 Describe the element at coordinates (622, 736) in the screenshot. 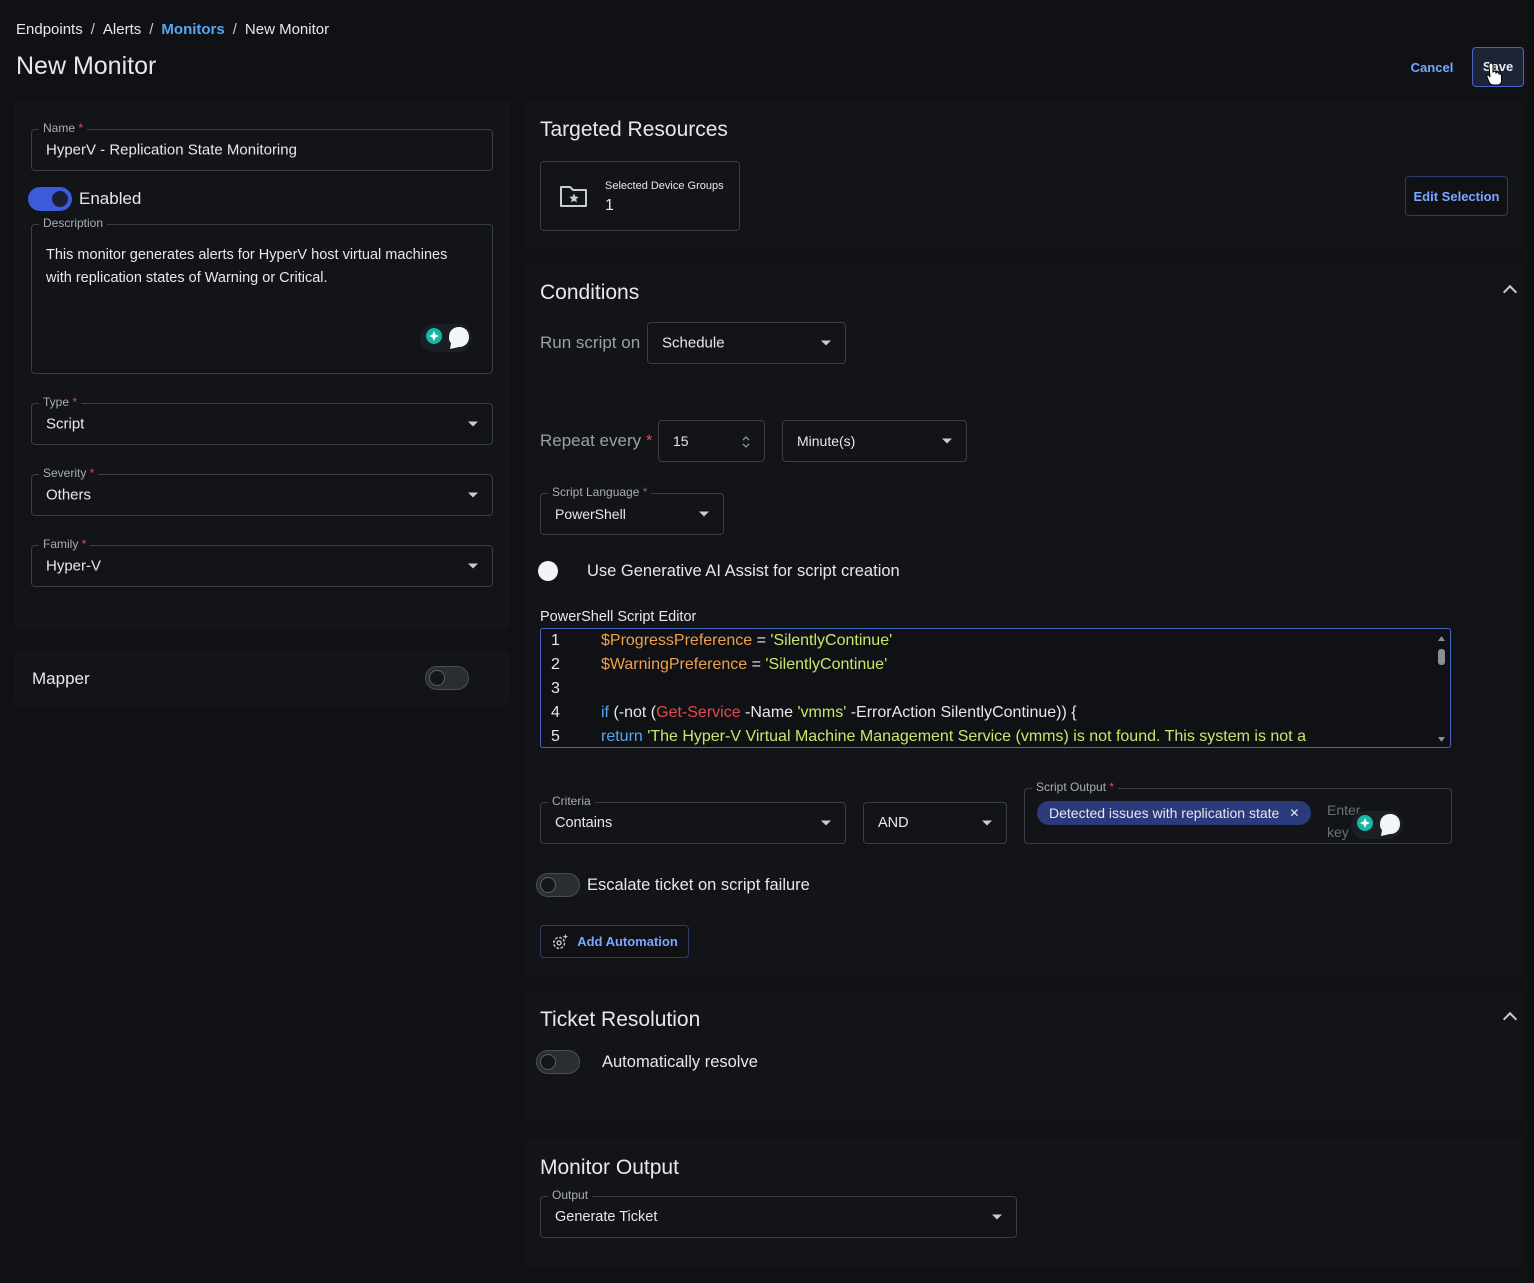

I see `code-token: return` at that location.